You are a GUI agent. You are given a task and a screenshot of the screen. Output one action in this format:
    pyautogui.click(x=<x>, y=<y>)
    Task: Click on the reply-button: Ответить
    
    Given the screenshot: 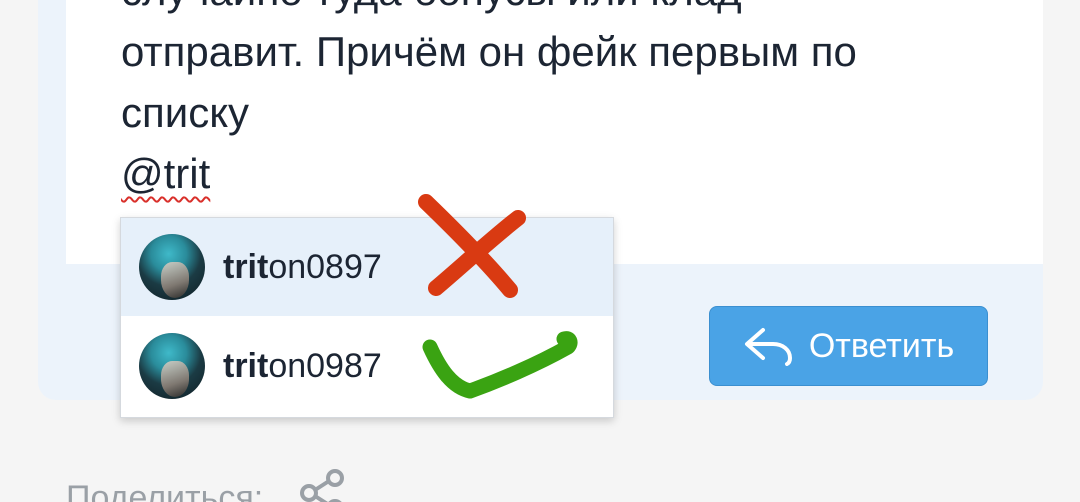 What is the action you would take?
    pyautogui.click(x=848, y=346)
    